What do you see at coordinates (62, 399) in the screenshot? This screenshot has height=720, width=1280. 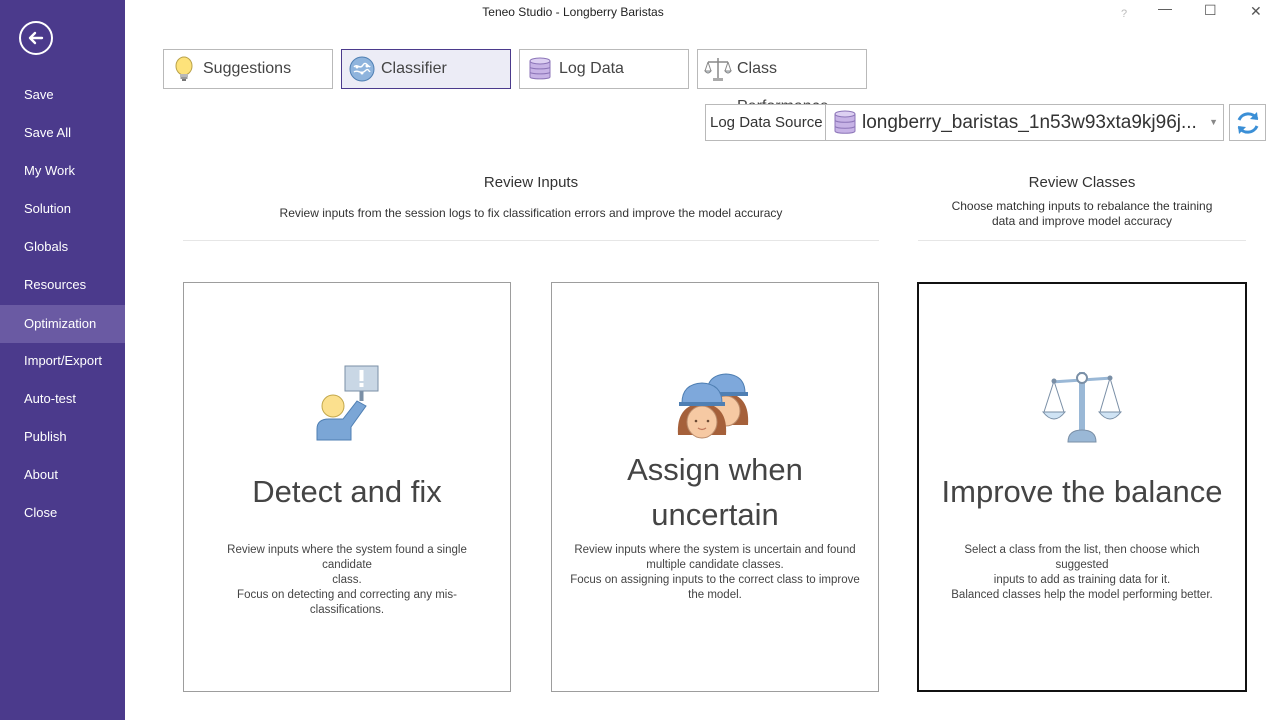 I see `sidebar-item-auto-test: Auto-test` at bounding box center [62, 399].